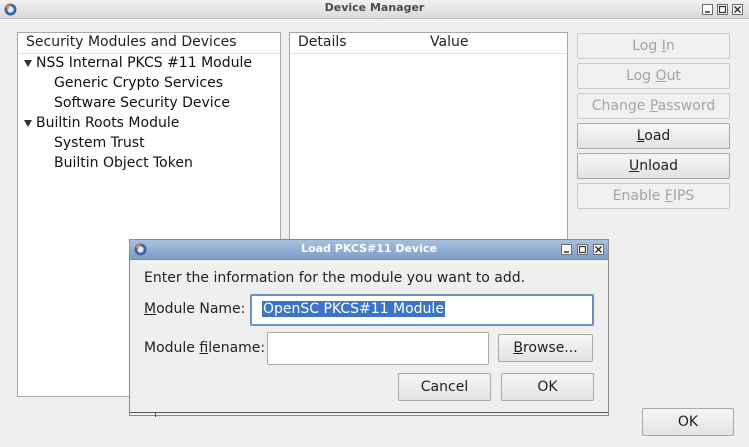 The image size is (749, 447). What do you see at coordinates (688, 422) in the screenshot?
I see `main-ok-button: OK` at bounding box center [688, 422].